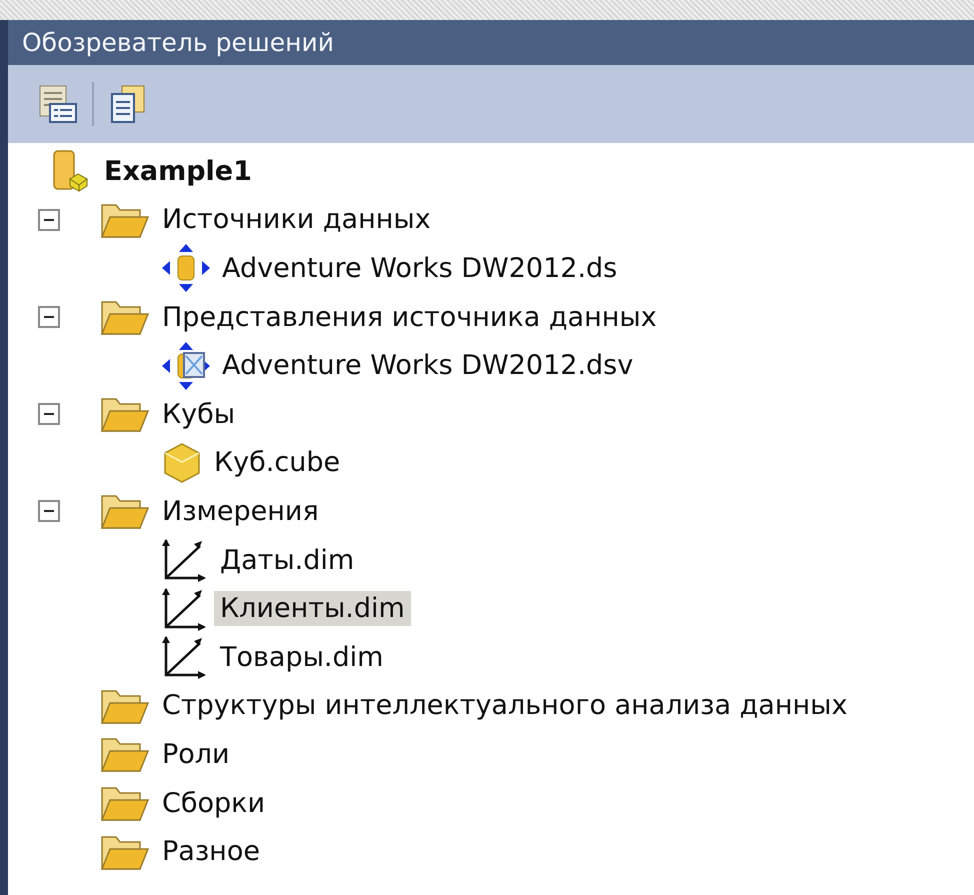  What do you see at coordinates (505, 706) in the screenshot?
I see `tree-item: Структуры интеллектуального анализа данных` at bounding box center [505, 706].